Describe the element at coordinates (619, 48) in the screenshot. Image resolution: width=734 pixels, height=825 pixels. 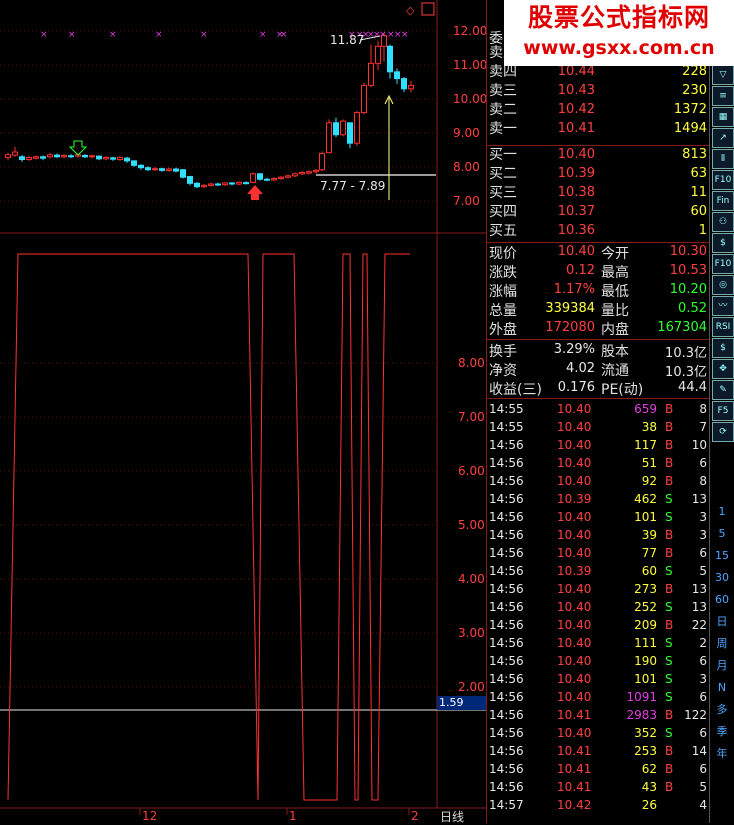
I see `watermark-url: www.gsxx.com.cn` at that location.